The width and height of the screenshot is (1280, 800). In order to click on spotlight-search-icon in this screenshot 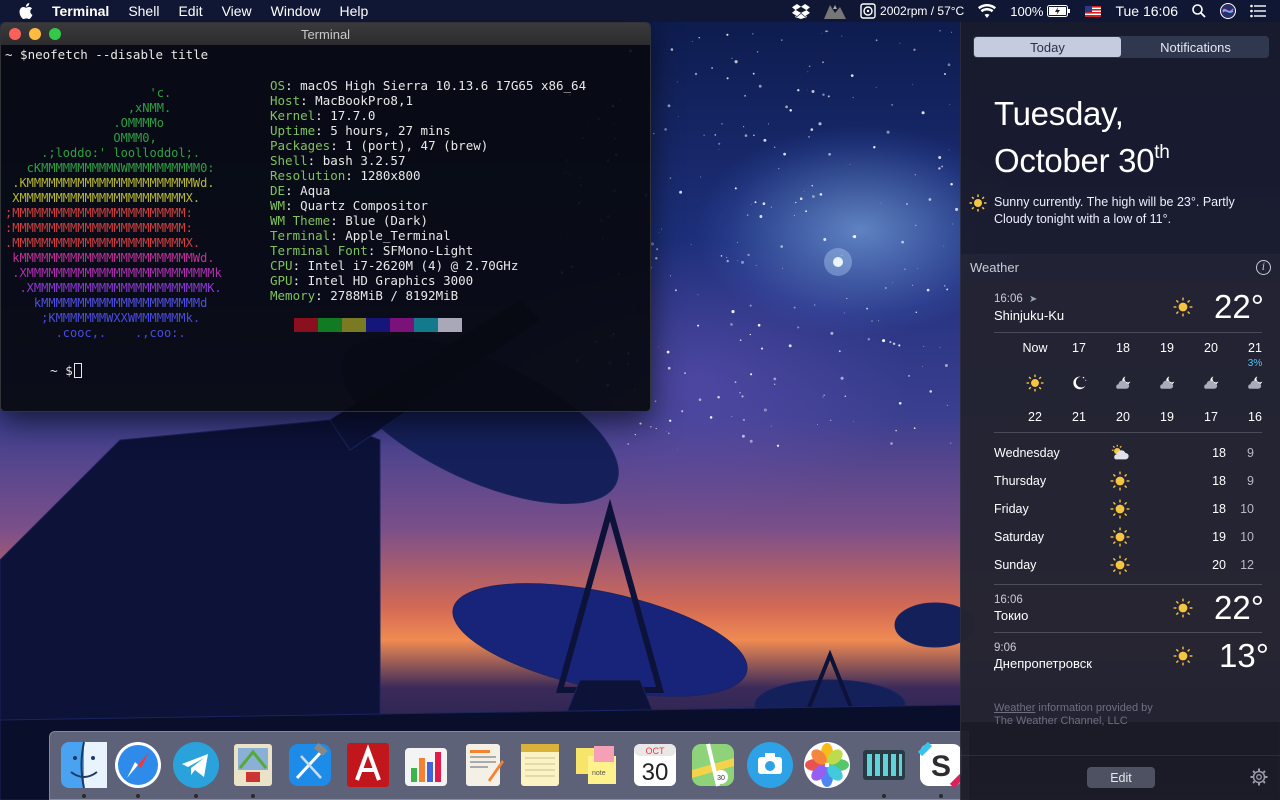, I will do `click(1199, 11)`.